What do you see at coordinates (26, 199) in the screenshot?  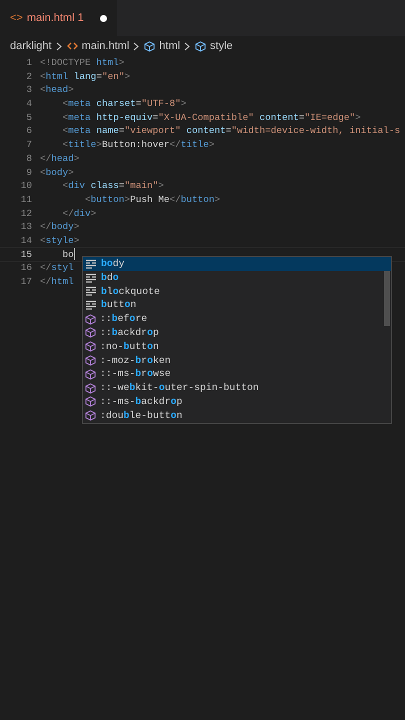 I see `line-number: 11` at bounding box center [26, 199].